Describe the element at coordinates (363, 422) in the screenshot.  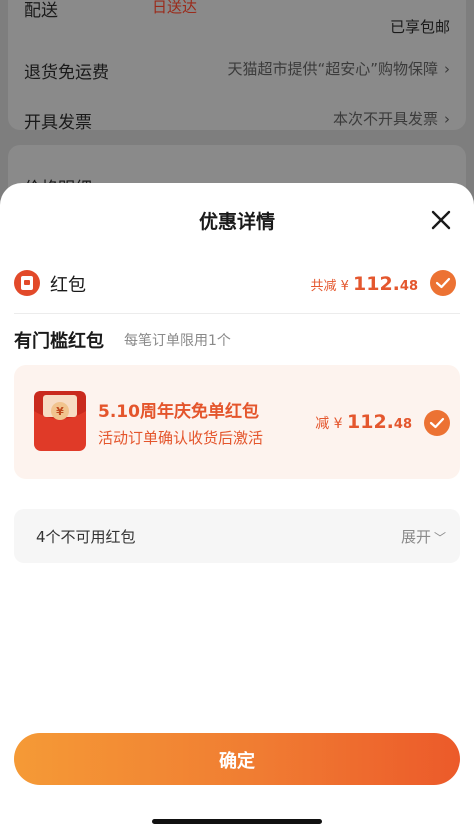
I see `coupon-amount: 减 ¥ 112.48` at that location.